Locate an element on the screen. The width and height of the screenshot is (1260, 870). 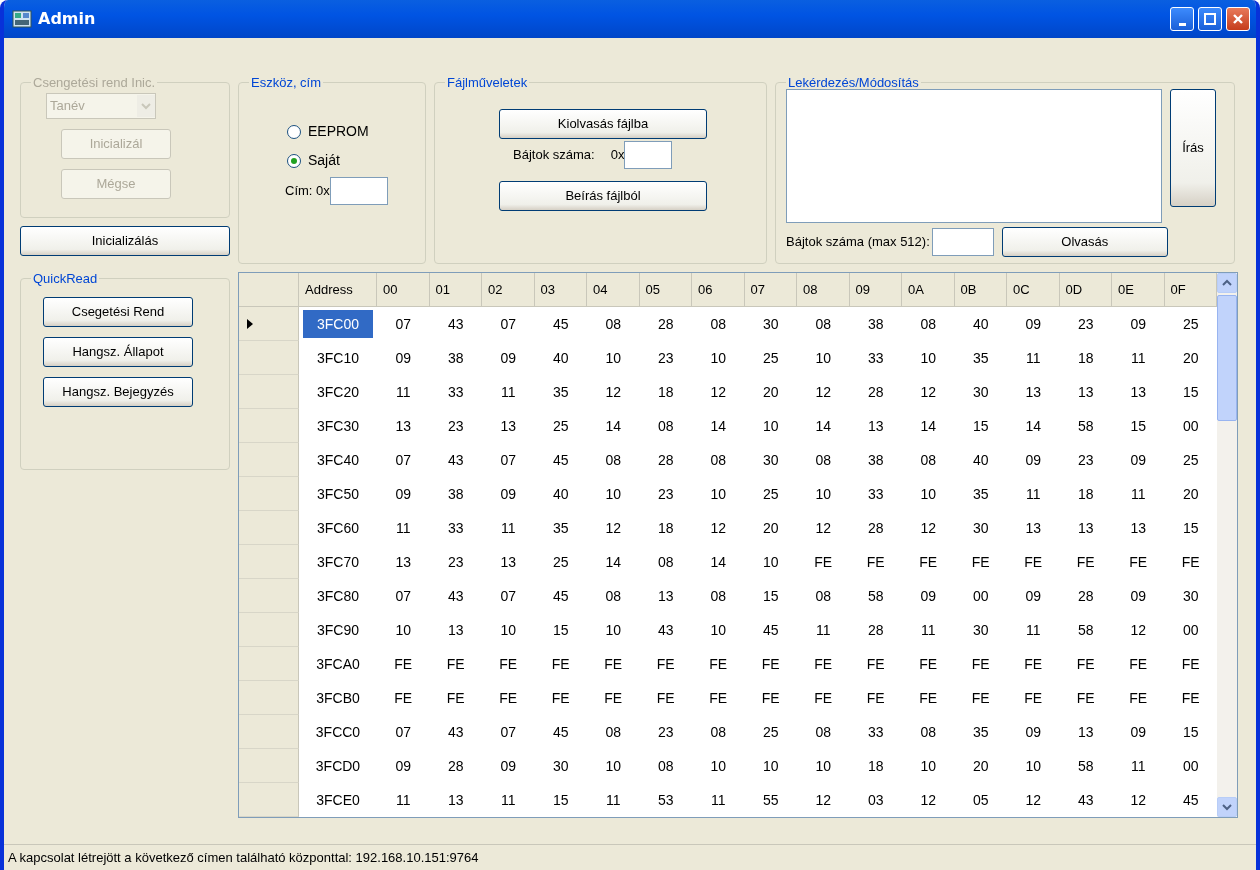
column-header: 09 is located at coordinates (875, 290).